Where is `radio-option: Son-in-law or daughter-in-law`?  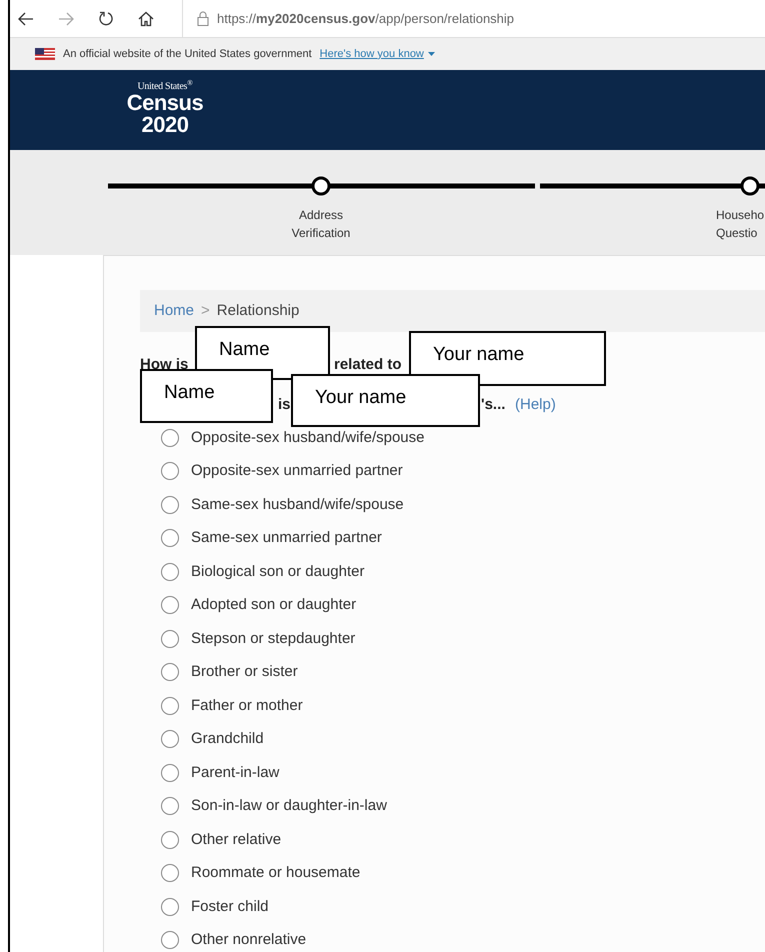
radio-option: Son-in-law or daughter-in-law is located at coordinates (452, 806).